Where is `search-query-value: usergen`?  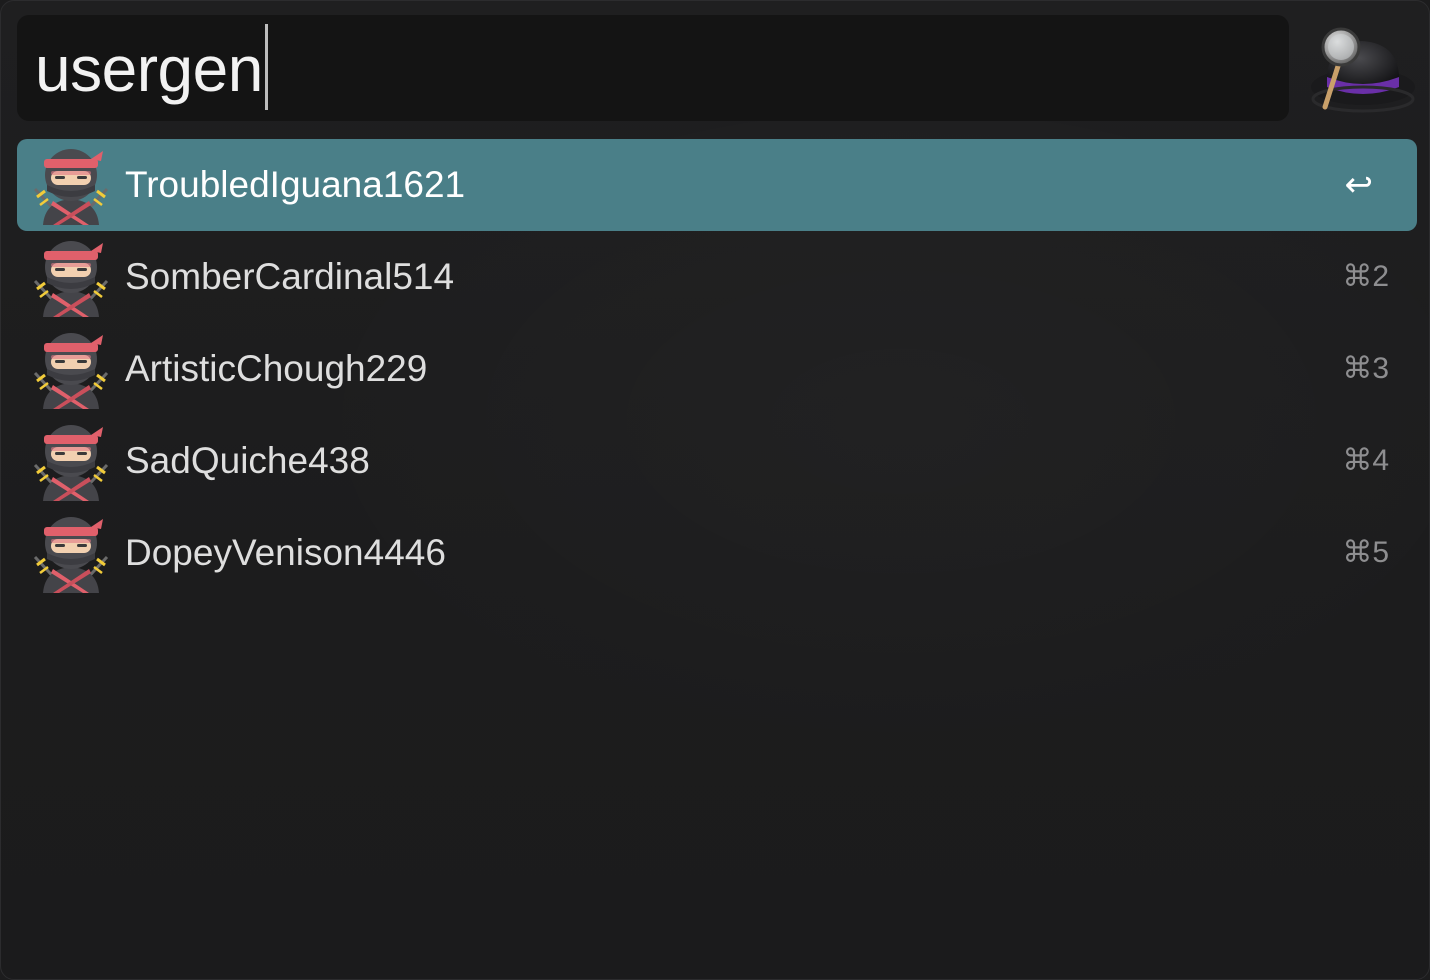 search-query-value: usergen is located at coordinates (149, 69).